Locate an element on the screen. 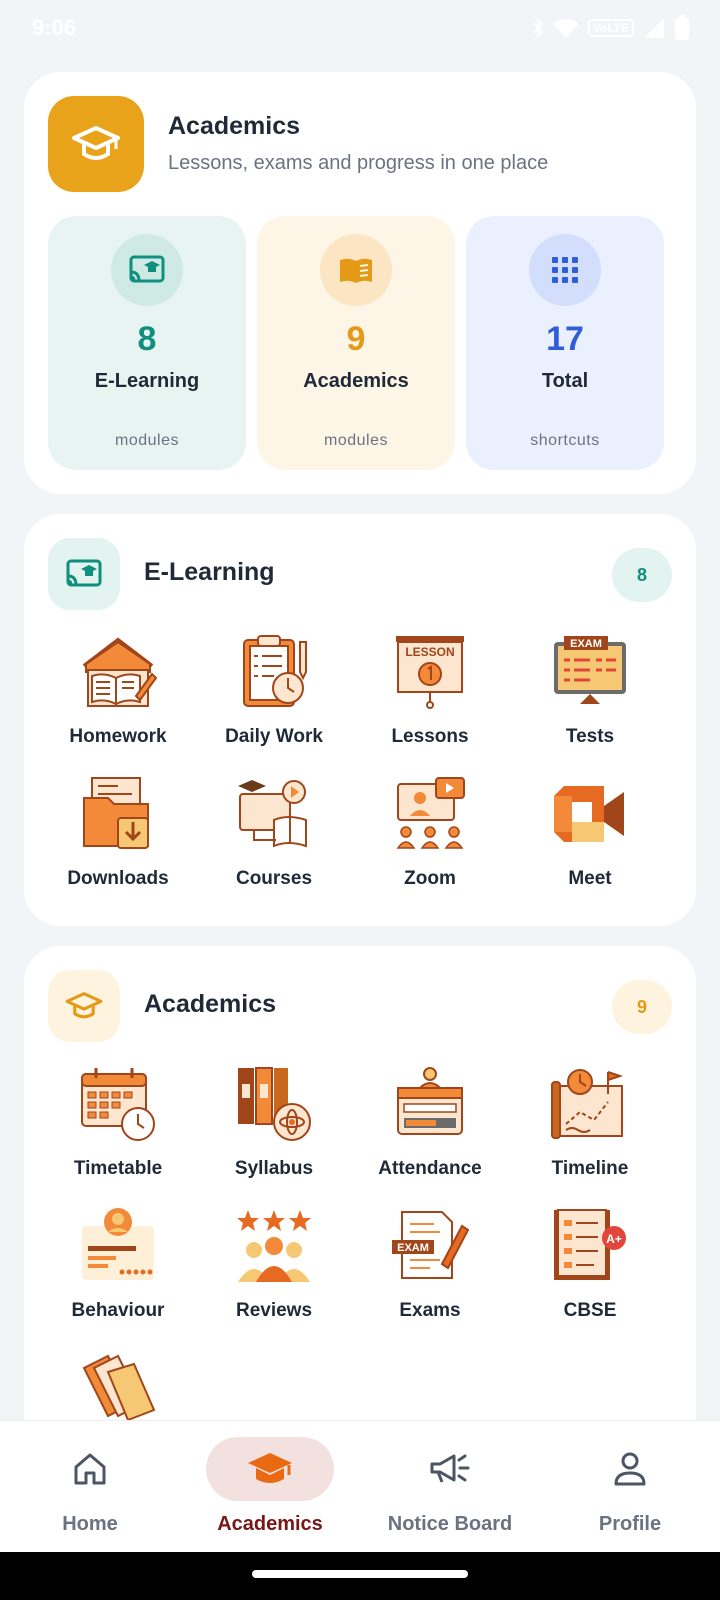 This screenshot has width=720, height=1600. stat-academics: 9 Academics modules is located at coordinates (356, 343).